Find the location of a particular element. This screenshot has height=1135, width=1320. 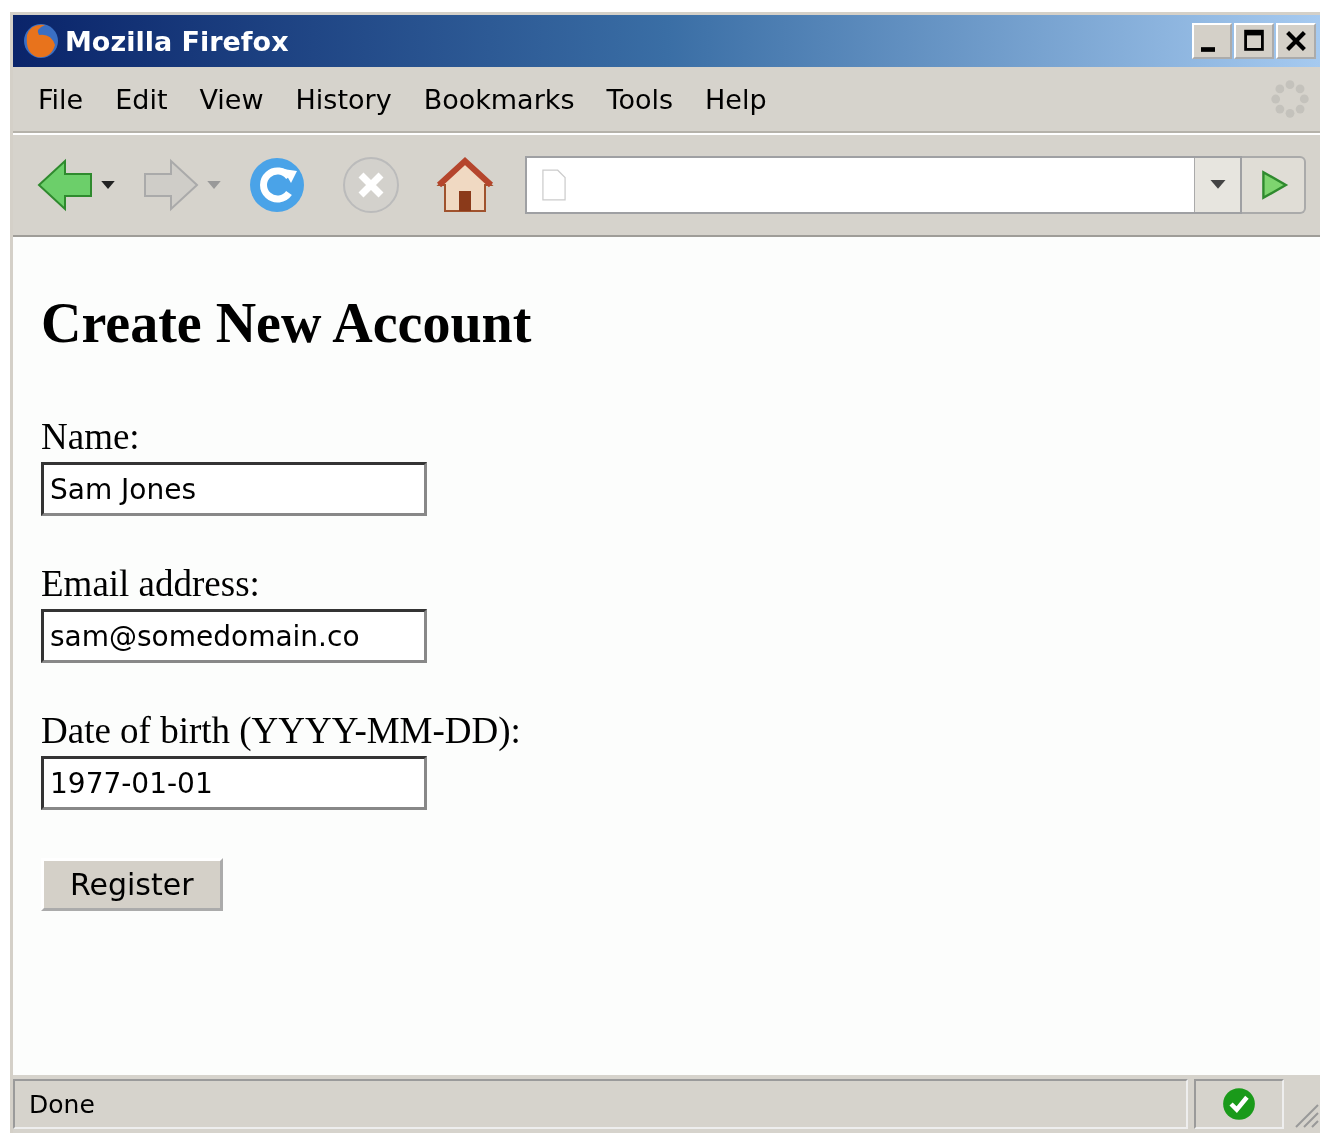

field-label: Email address: is located at coordinates (151, 583).